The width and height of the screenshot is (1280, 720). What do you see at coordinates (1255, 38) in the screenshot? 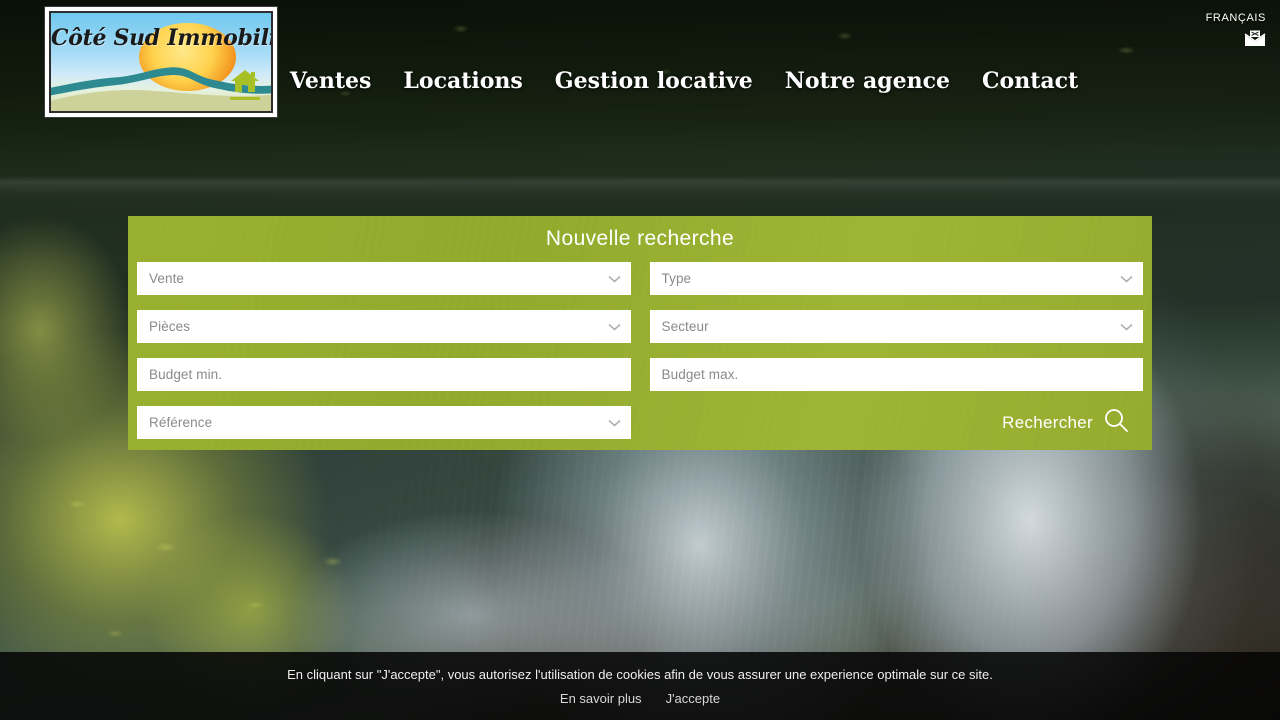
I see `envelope-icon` at bounding box center [1255, 38].